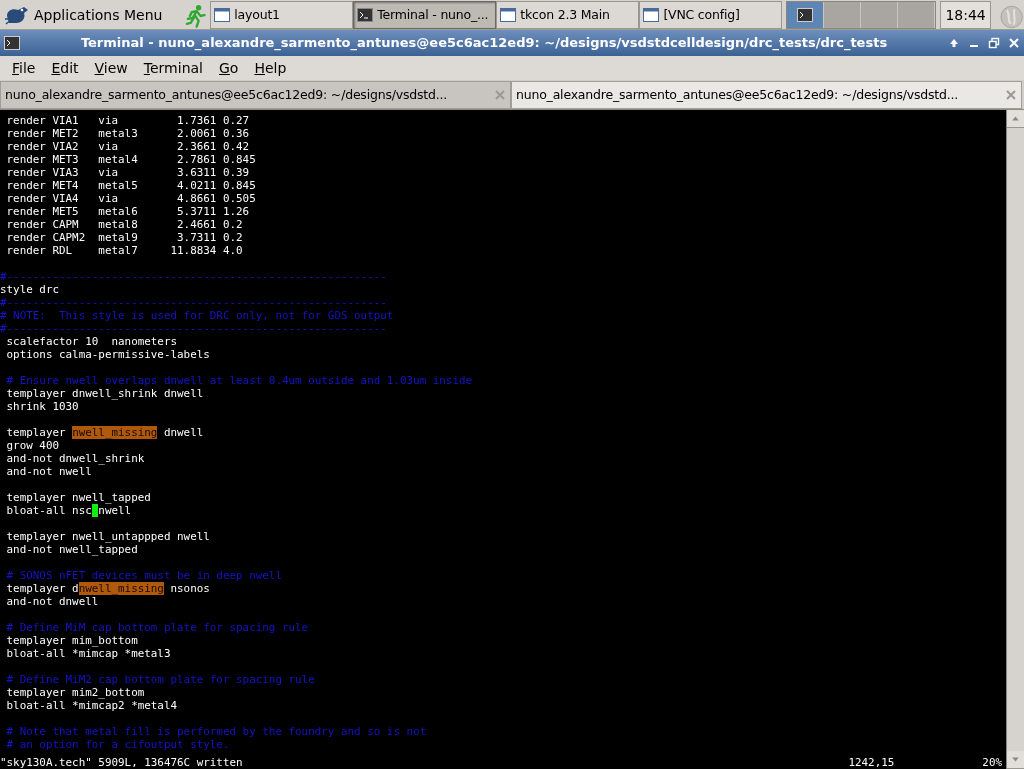  What do you see at coordinates (42, 406) in the screenshot?
I see `terminal-line: shrink 1030` at bounding box center [42, 406].